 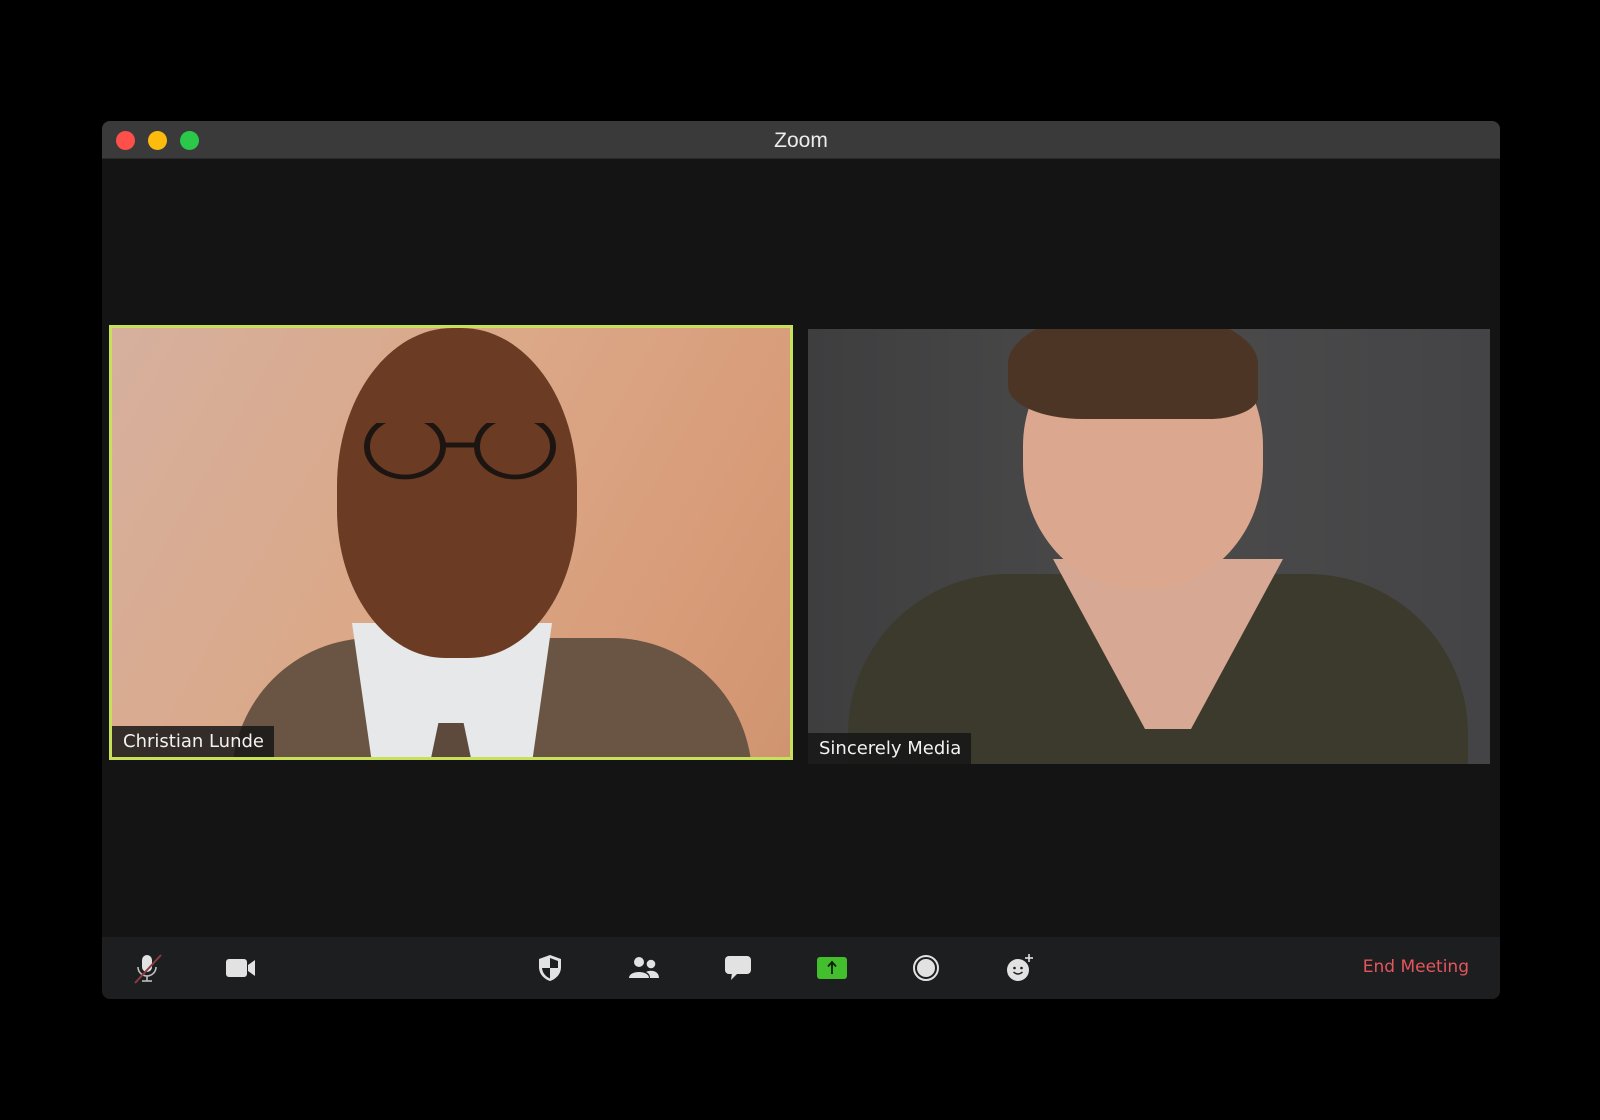 I want to click on mute-button, so click(x=147, y=968).